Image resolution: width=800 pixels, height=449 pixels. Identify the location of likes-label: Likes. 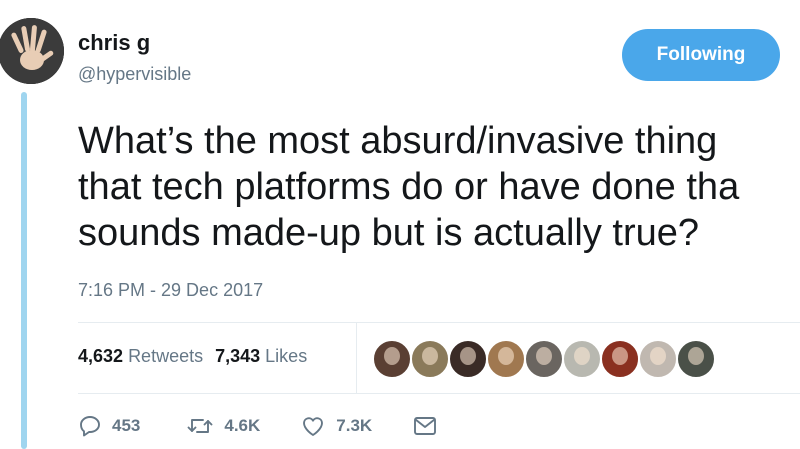
(286, 356).